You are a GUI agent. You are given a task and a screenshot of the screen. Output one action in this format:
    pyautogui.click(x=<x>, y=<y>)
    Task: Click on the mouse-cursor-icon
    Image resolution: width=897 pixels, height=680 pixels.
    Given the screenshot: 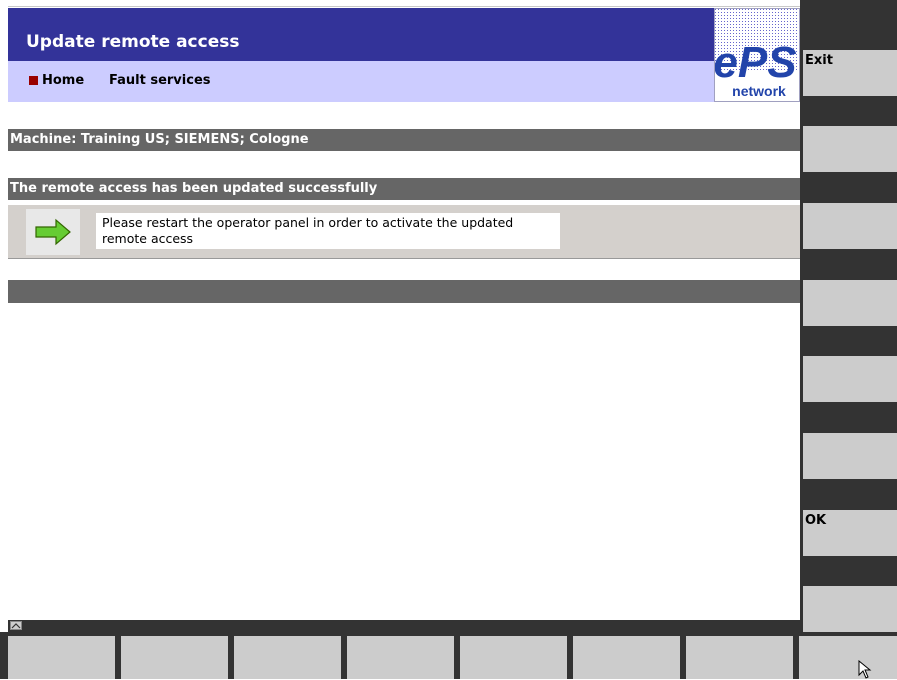 What is the action you would take?
    pyautogui.click(x=865, y=669)
    